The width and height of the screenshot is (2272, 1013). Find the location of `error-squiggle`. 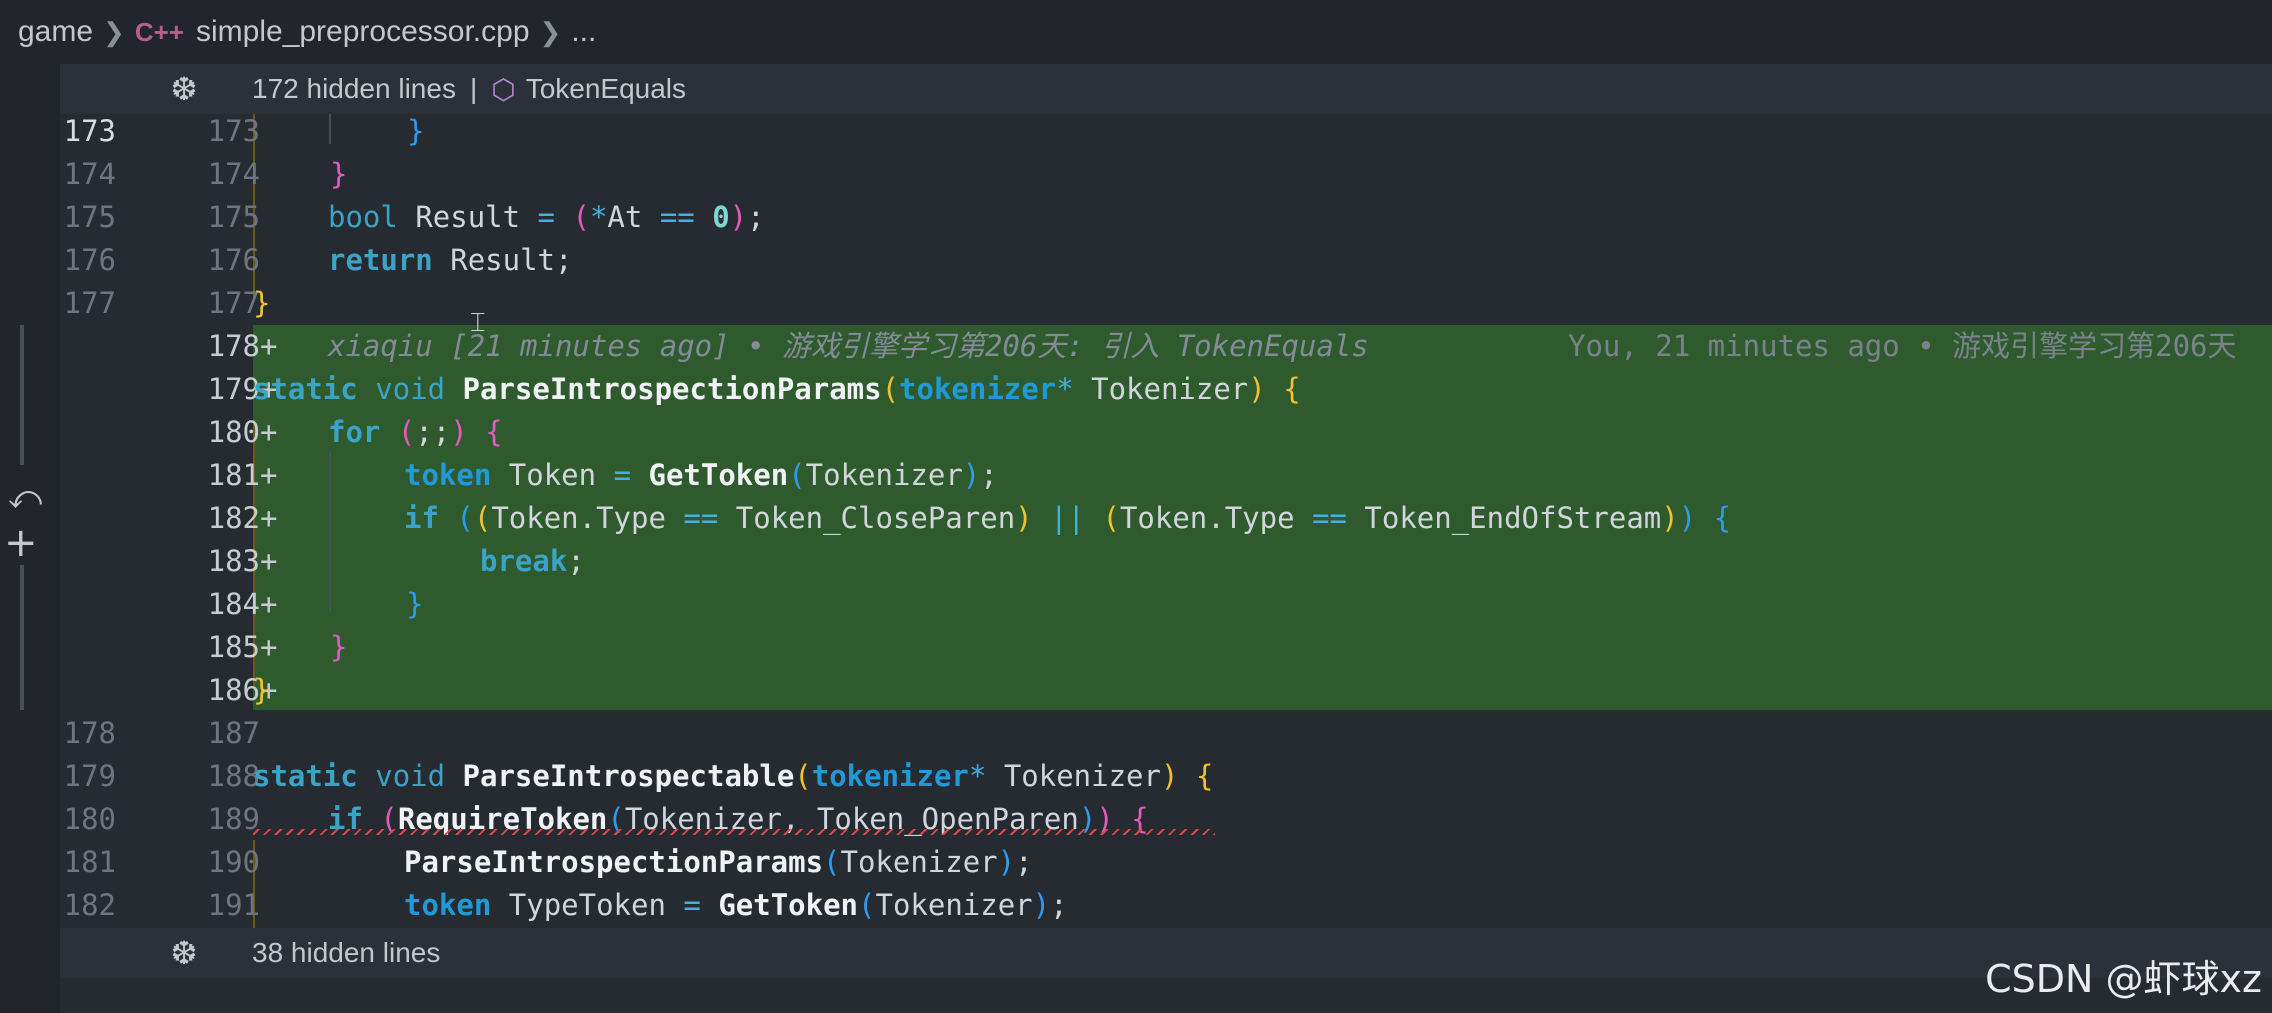

error-squiggle is located at coordinates (734, 832).